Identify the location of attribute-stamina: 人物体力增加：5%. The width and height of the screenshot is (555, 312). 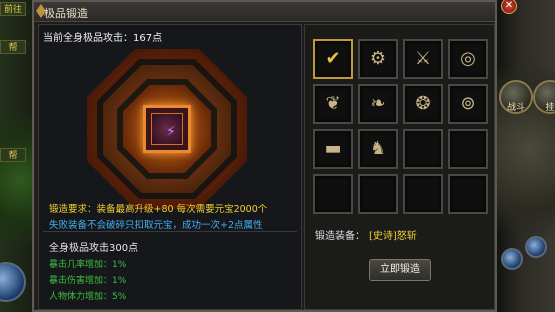
(88, 297).